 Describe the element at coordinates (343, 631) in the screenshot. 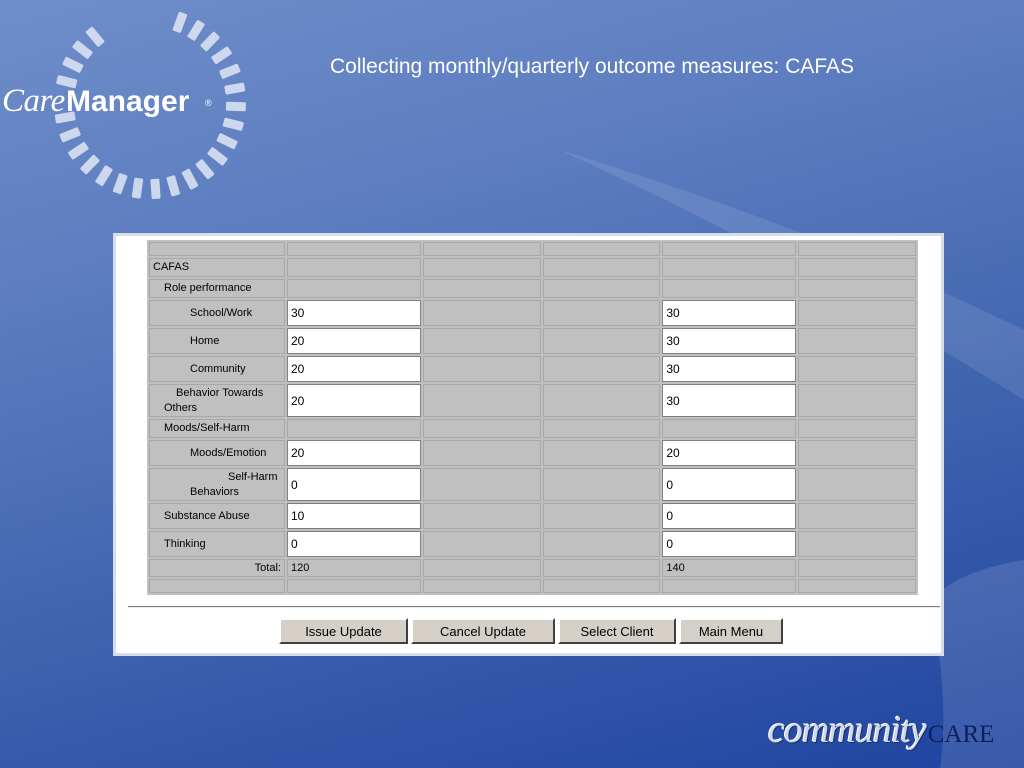

I see `issue-update-button: Issue Update` at that location.